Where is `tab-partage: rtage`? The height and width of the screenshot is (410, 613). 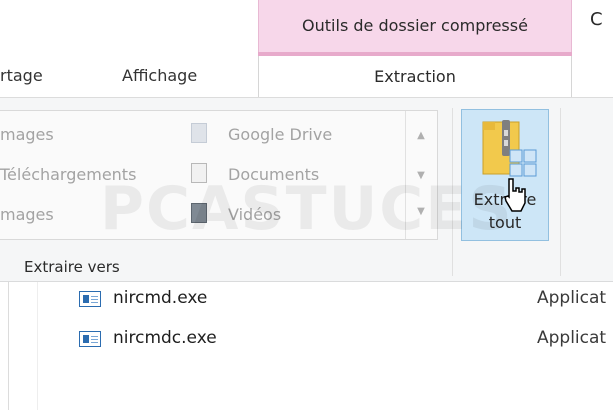 tab-partage: rtage is located at coordinates (21, 75).